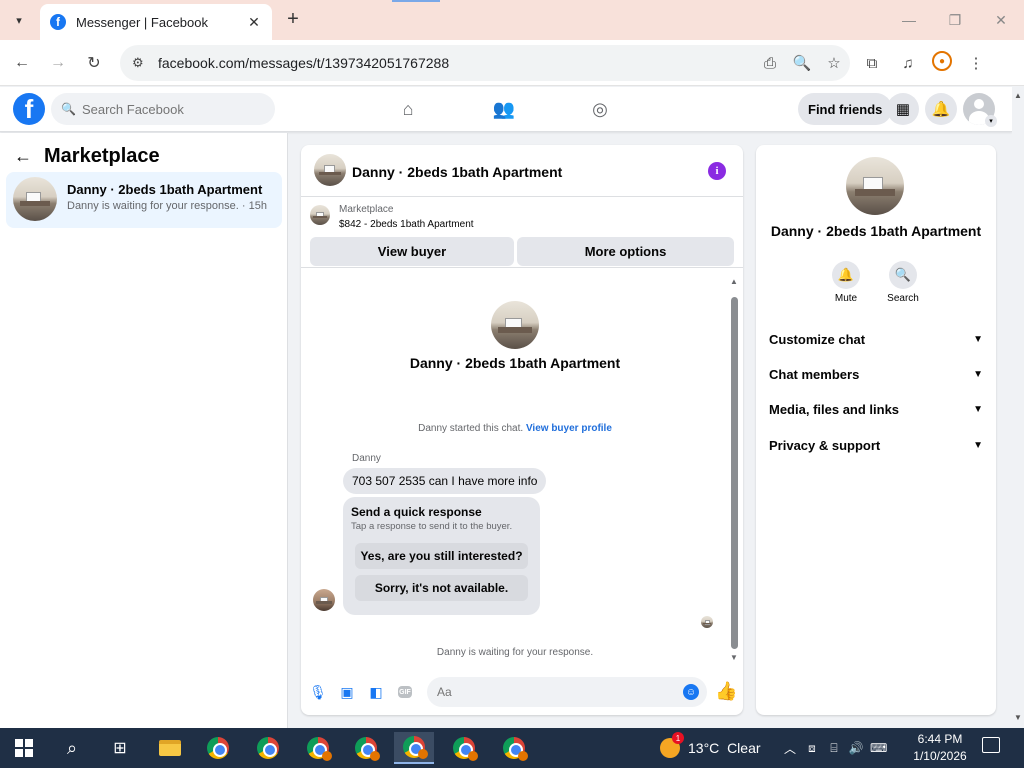 This screenshot has width=1024, height=768. What do you see at coordinates (432, 526) in the screenshot?
I see `quick-response-subtitle: Tap a response to send it to the buyer.` at bounding box center [432, 526].